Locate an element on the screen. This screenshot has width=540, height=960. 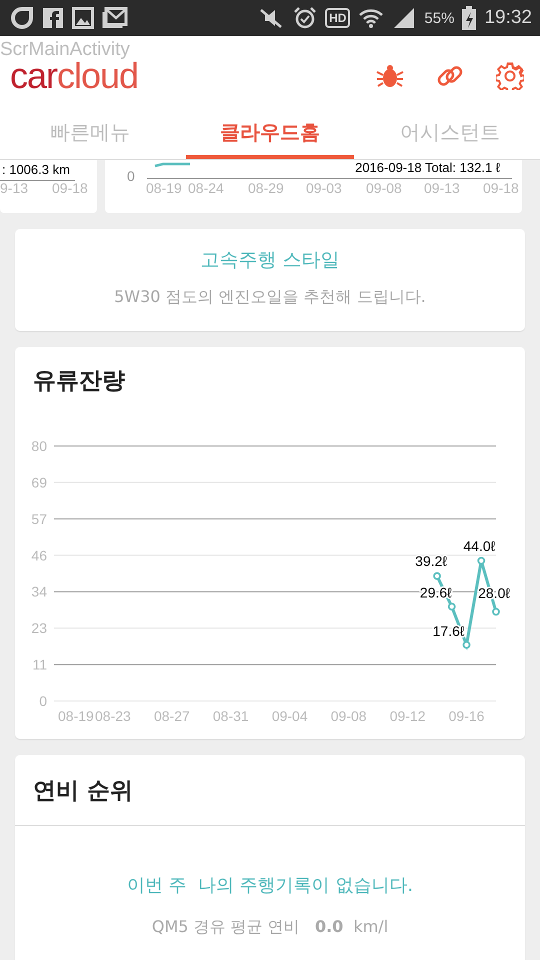
axis-label: 09-12 is located at coordinates (408, 716).